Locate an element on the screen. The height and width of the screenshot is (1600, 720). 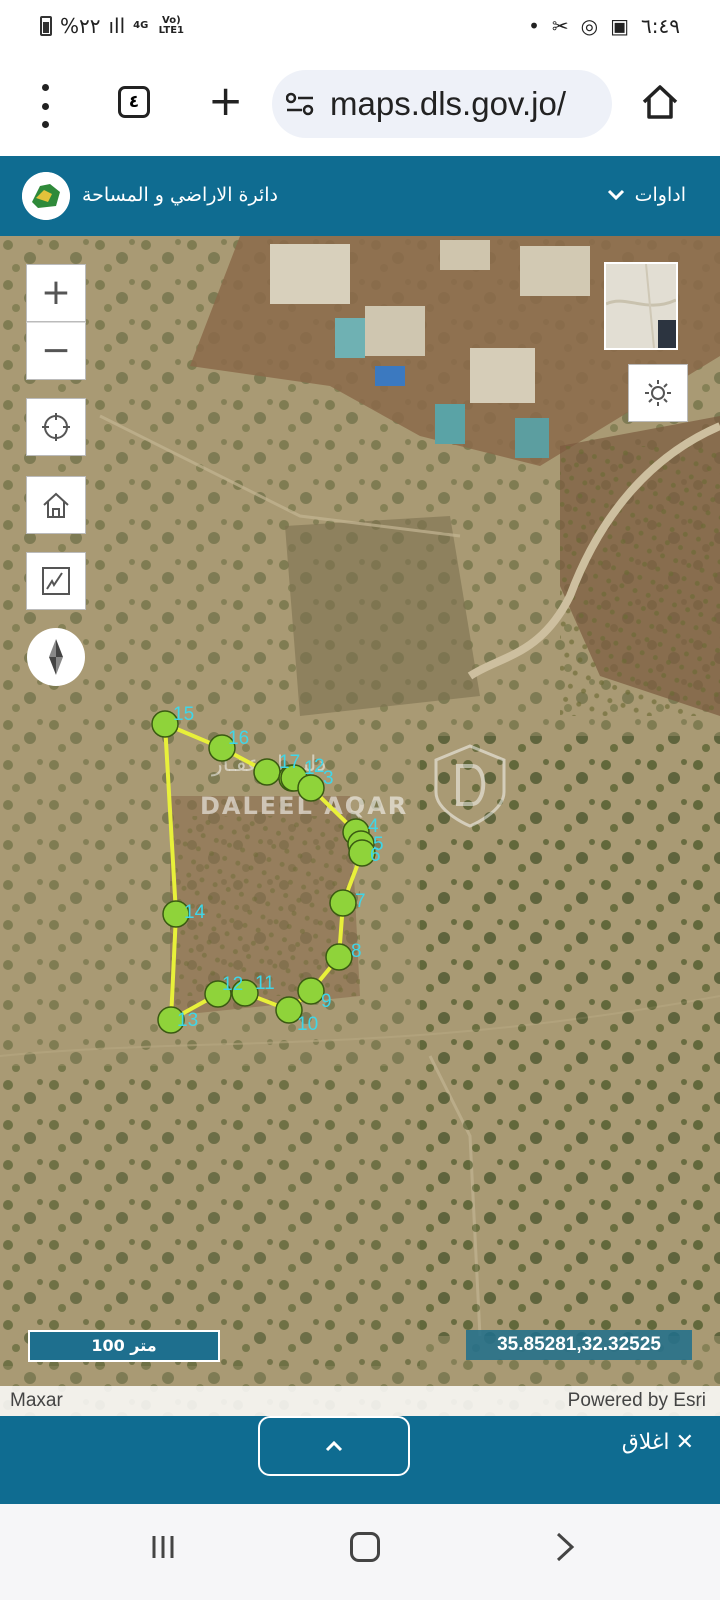
map-home-button is located at coordinates (56, 505).